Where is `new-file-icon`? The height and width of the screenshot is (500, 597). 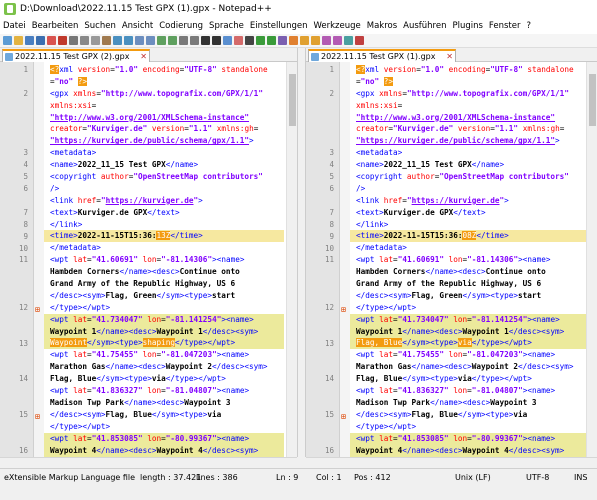
new-file-icon is located at coordinates (7, 40).